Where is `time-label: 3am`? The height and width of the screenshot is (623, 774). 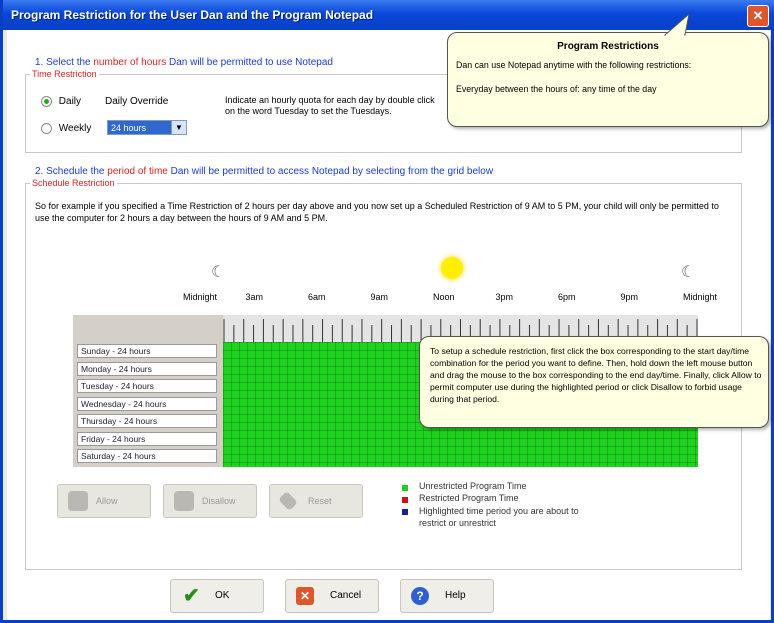
time-label: 3am is located at coordinates (254, 297).